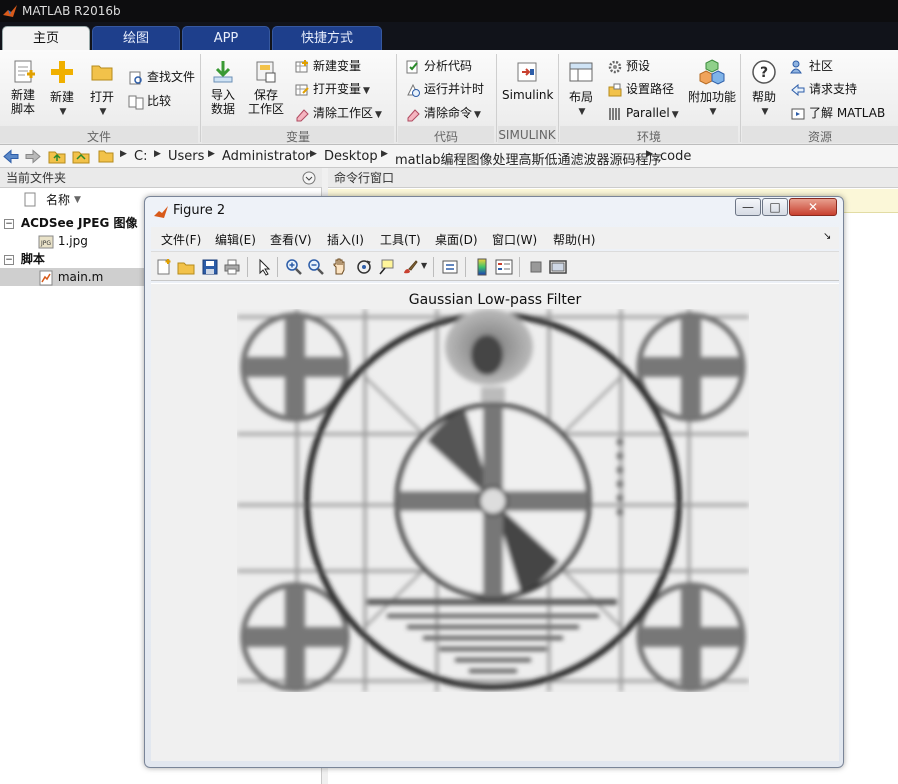 The height and width of the screenshot is (784, 898). I want to click on figure-title: Figure 2, so click(199, 210).